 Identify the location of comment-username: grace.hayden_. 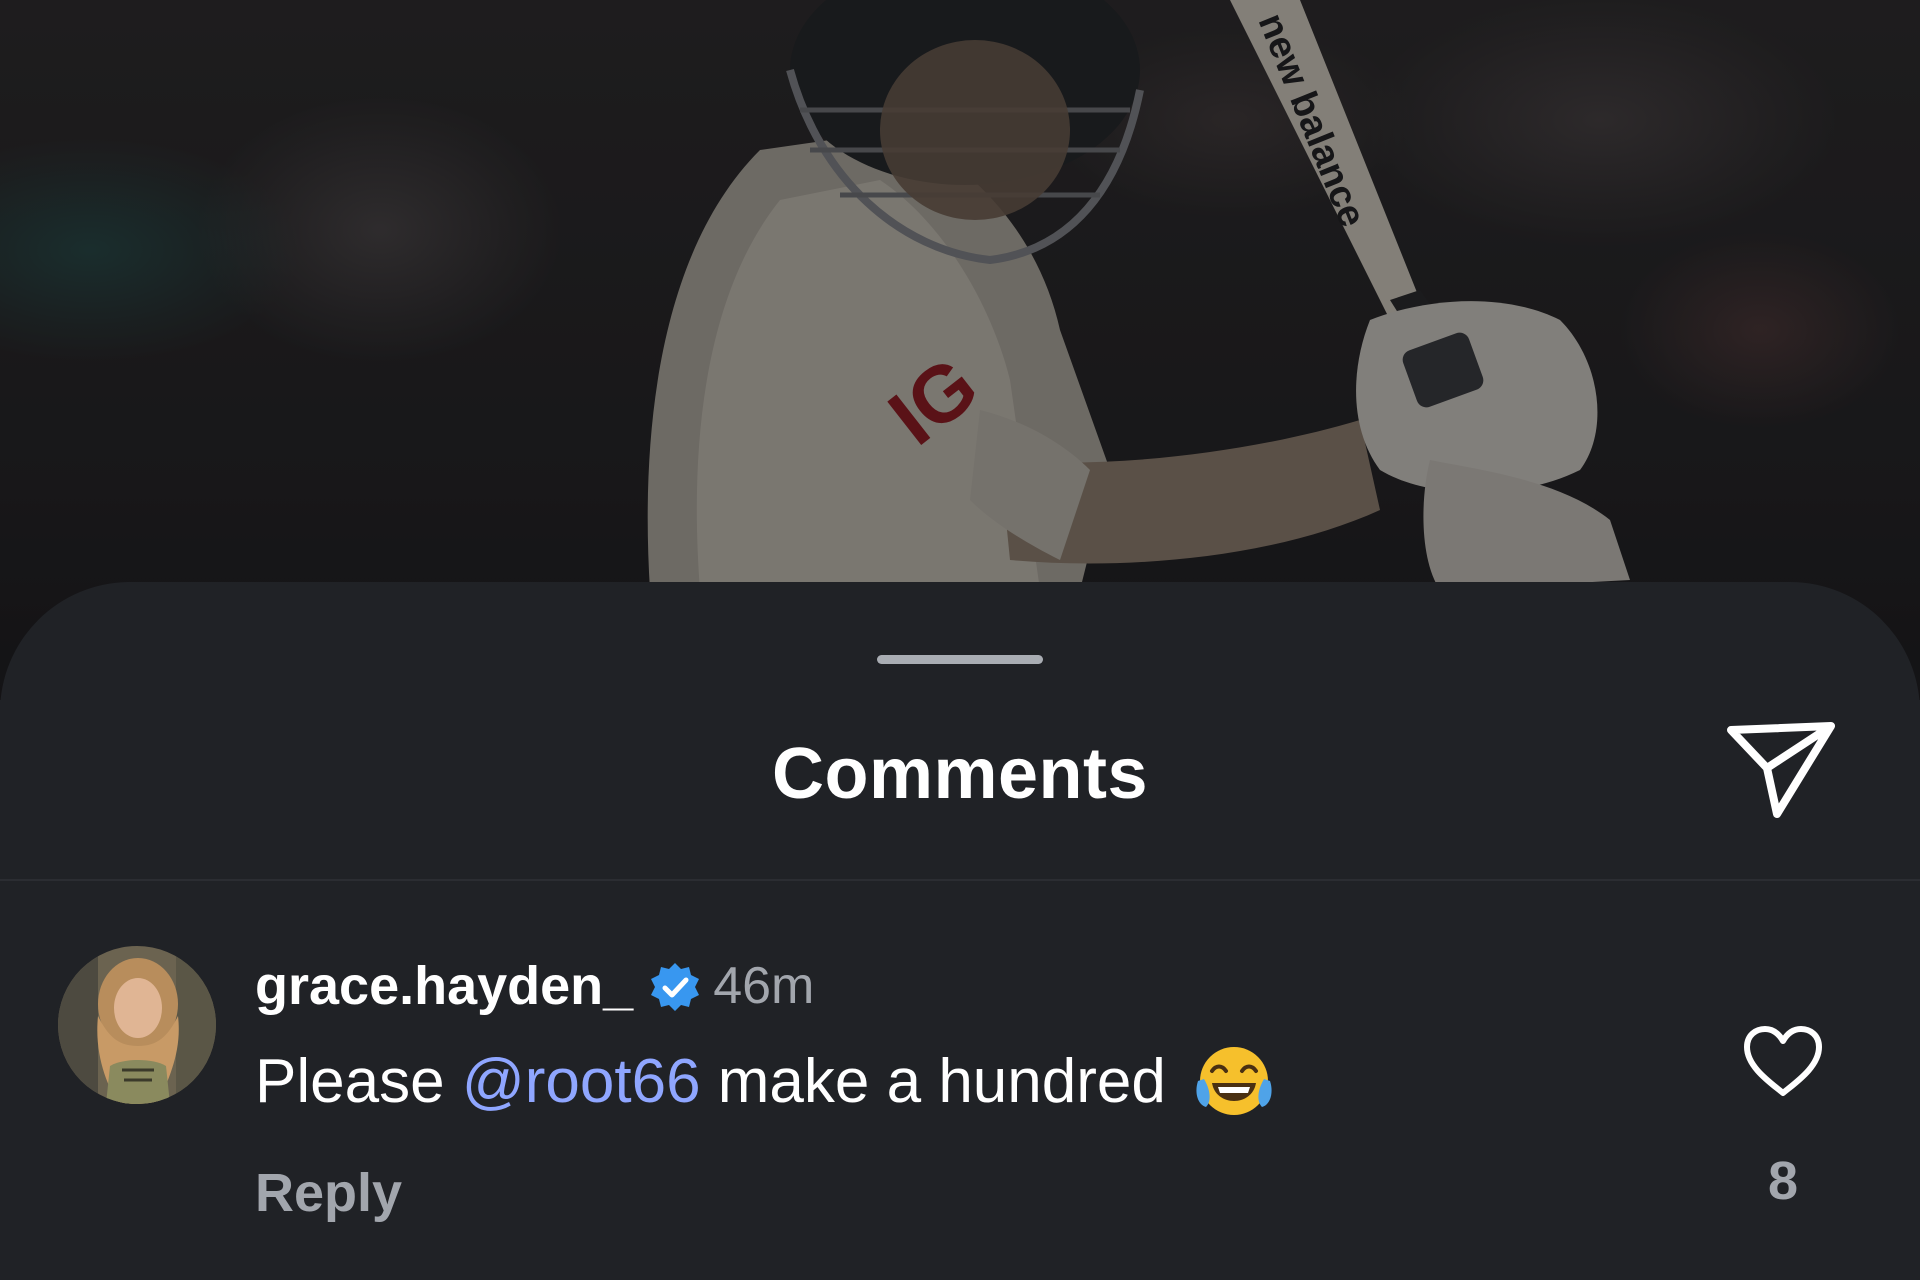
(444, 986).